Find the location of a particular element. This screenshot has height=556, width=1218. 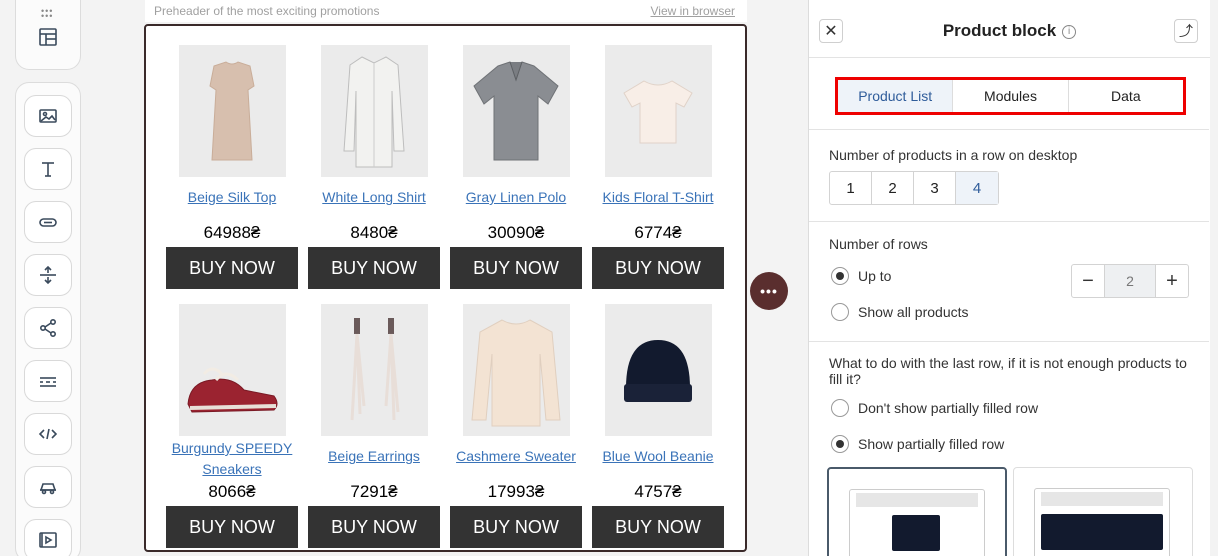

tshirt-icon is located at coordinates (658, 112).